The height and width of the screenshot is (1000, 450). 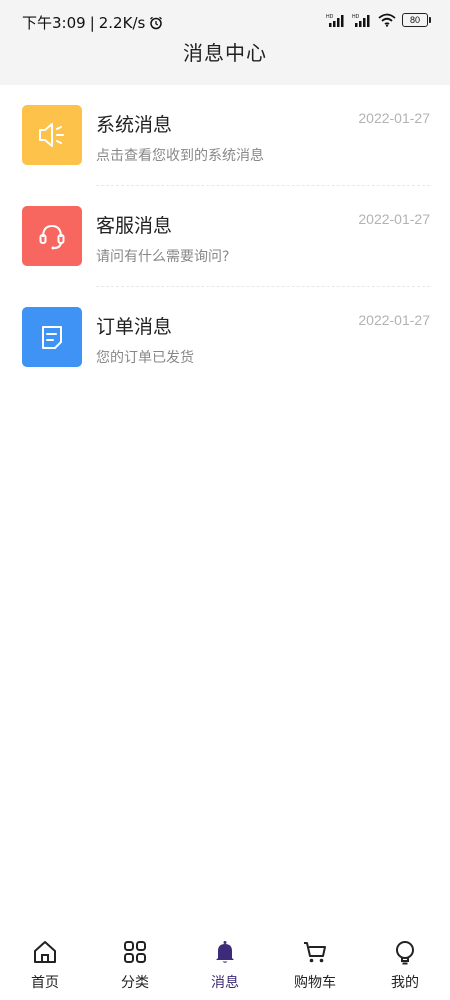 I want to click on tab-cart: 购物车, so click(x=315, y=964).